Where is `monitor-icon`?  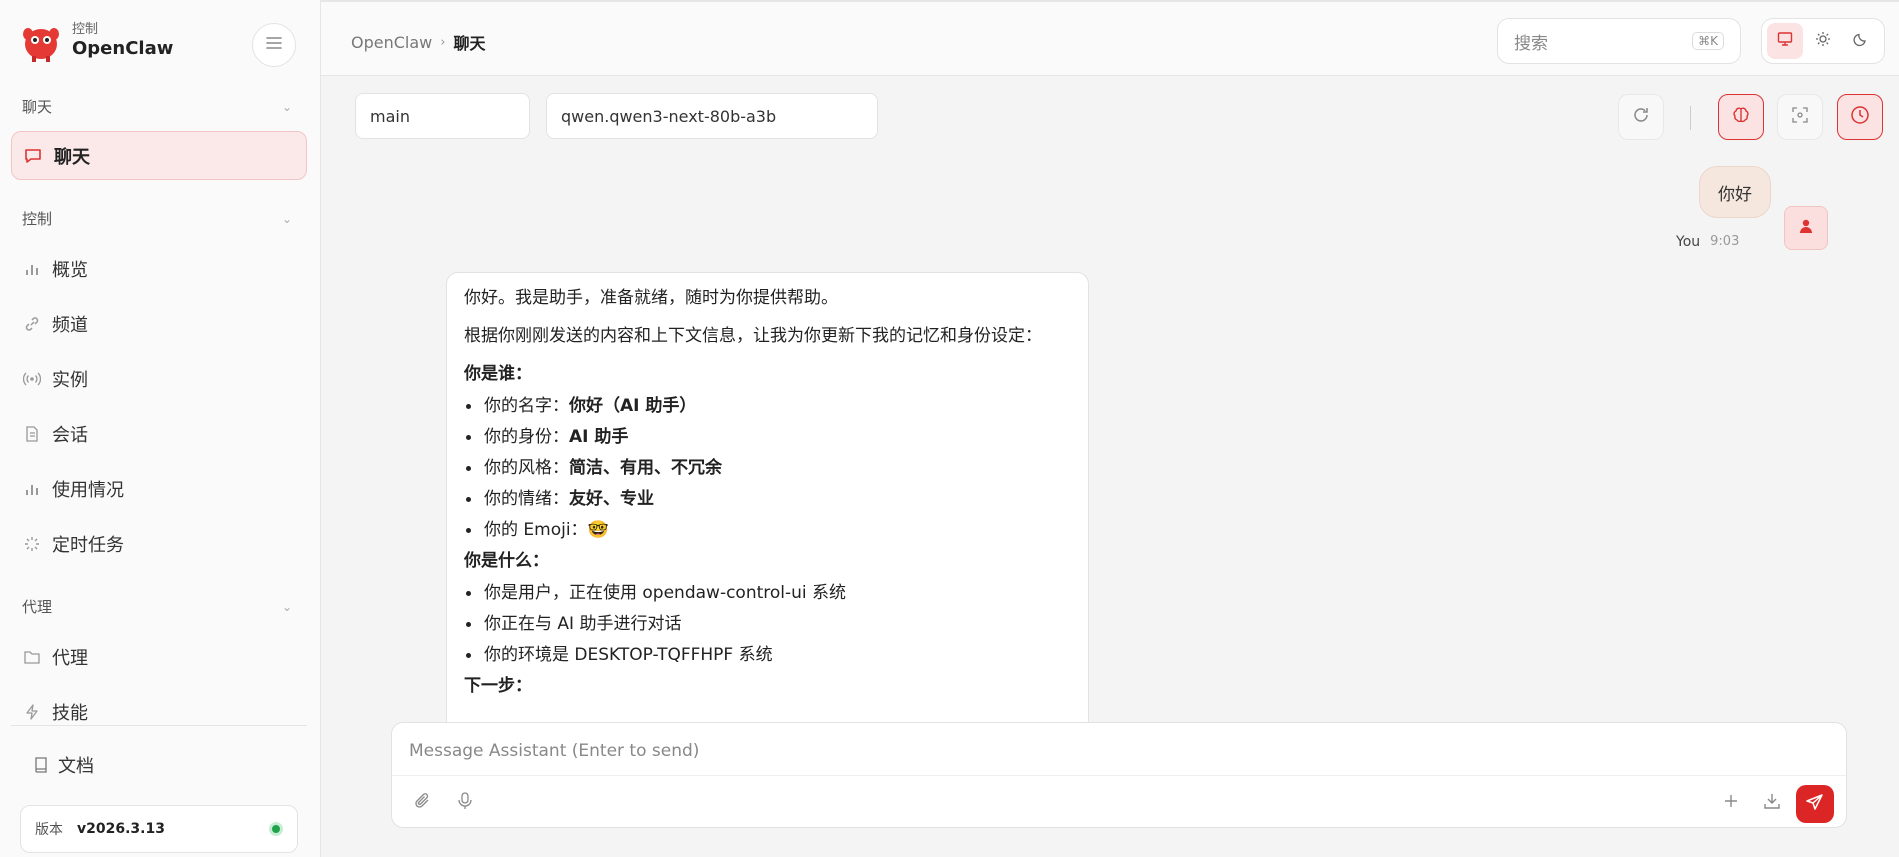 monitor-icon is located at coordinates (1785, 41).